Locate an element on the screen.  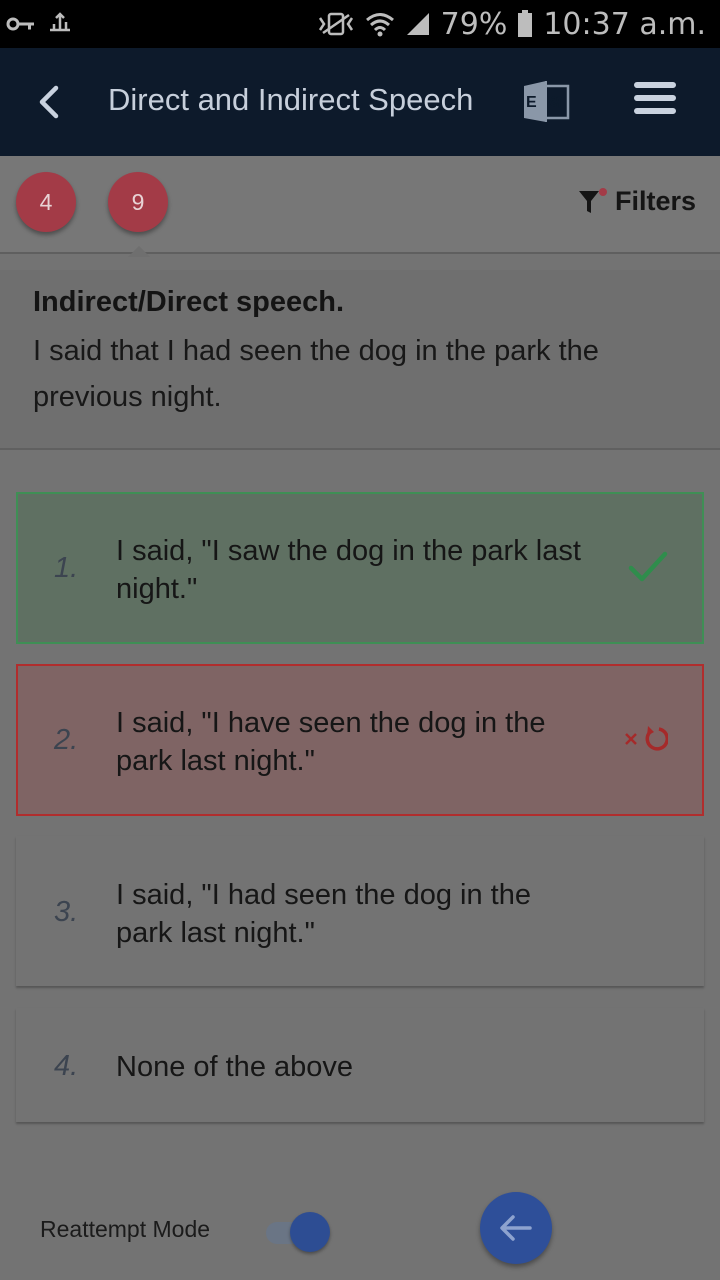
option-number: 2. is located at coordinates (66, 740).